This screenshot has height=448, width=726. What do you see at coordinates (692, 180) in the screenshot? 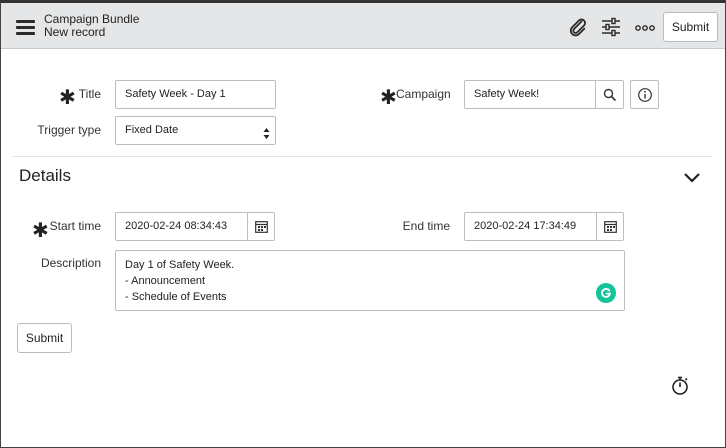
I see `chevron-down-icon` at bounding box center [692, 180].